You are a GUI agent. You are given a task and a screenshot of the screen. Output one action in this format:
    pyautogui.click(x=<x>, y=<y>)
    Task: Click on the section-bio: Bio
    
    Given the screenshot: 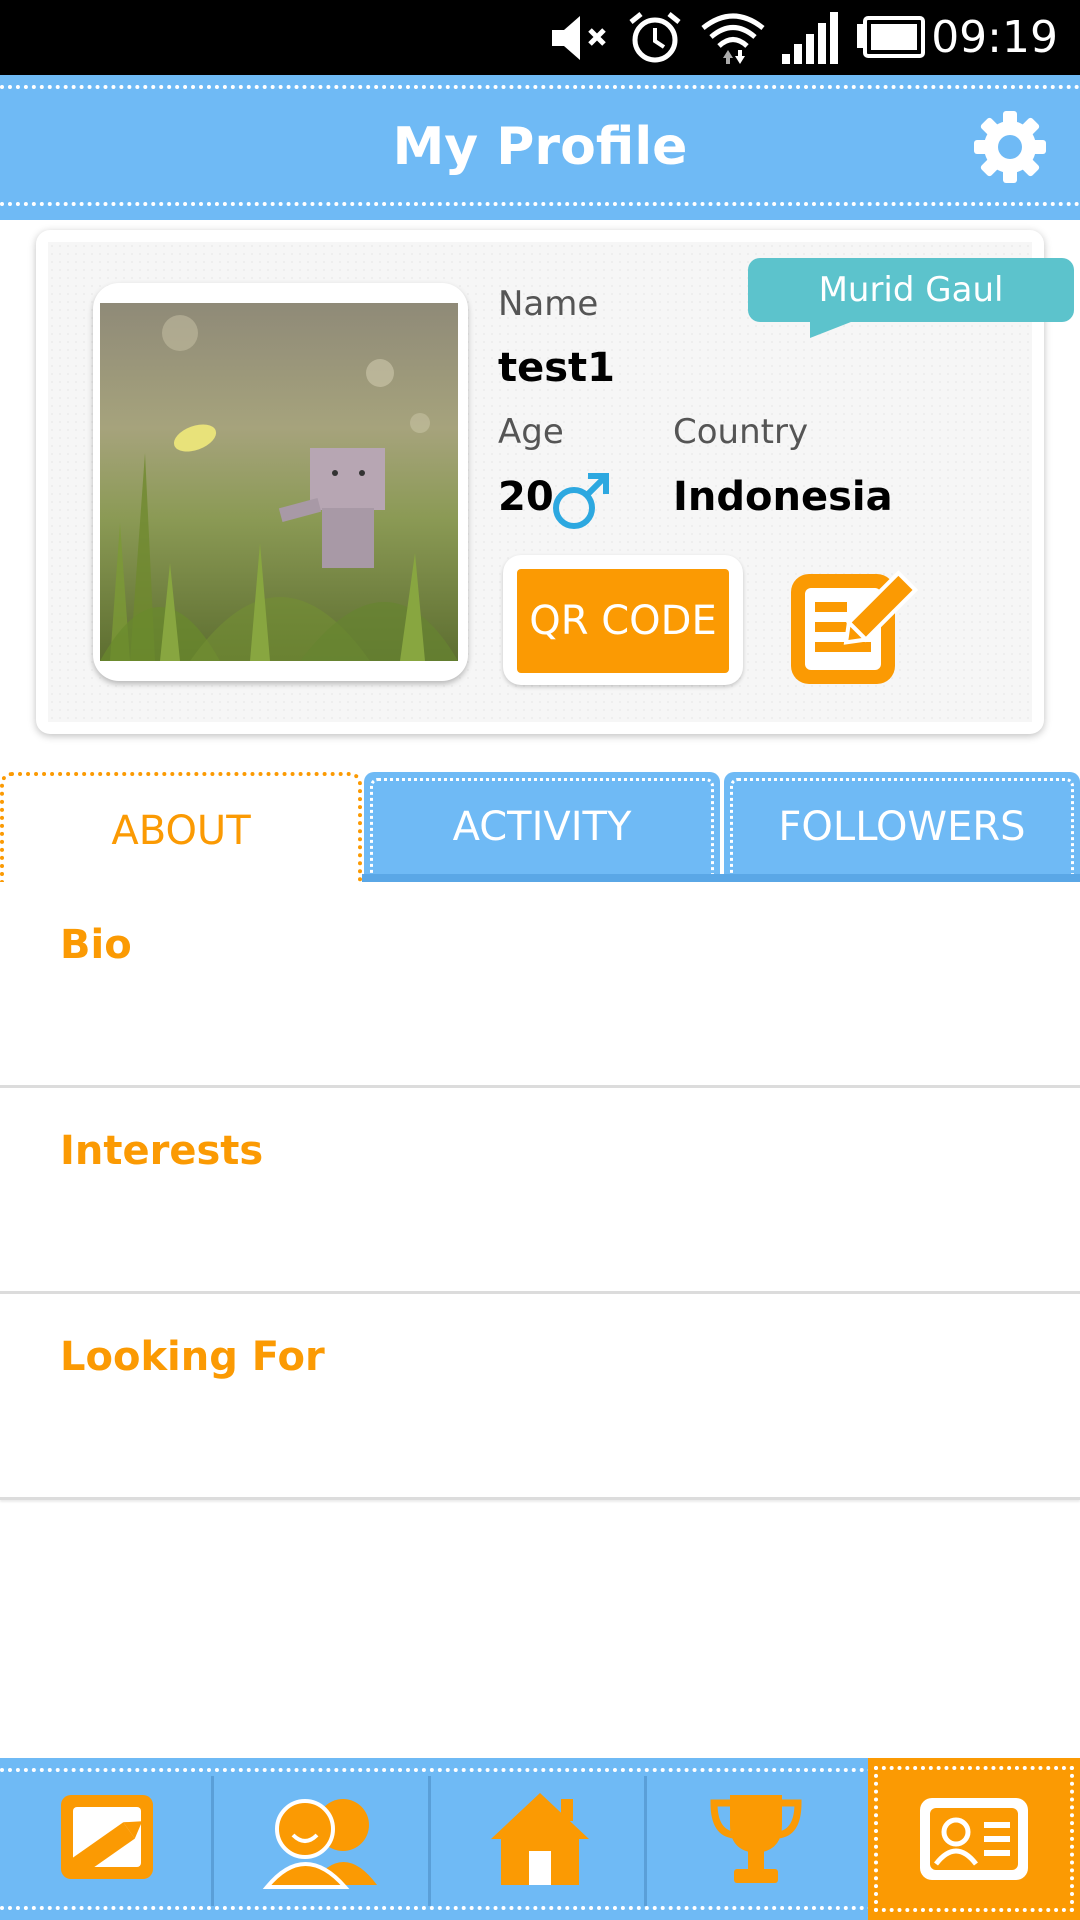 What is the action you would take?
    pyautogui.click(x=540, y=985)
    